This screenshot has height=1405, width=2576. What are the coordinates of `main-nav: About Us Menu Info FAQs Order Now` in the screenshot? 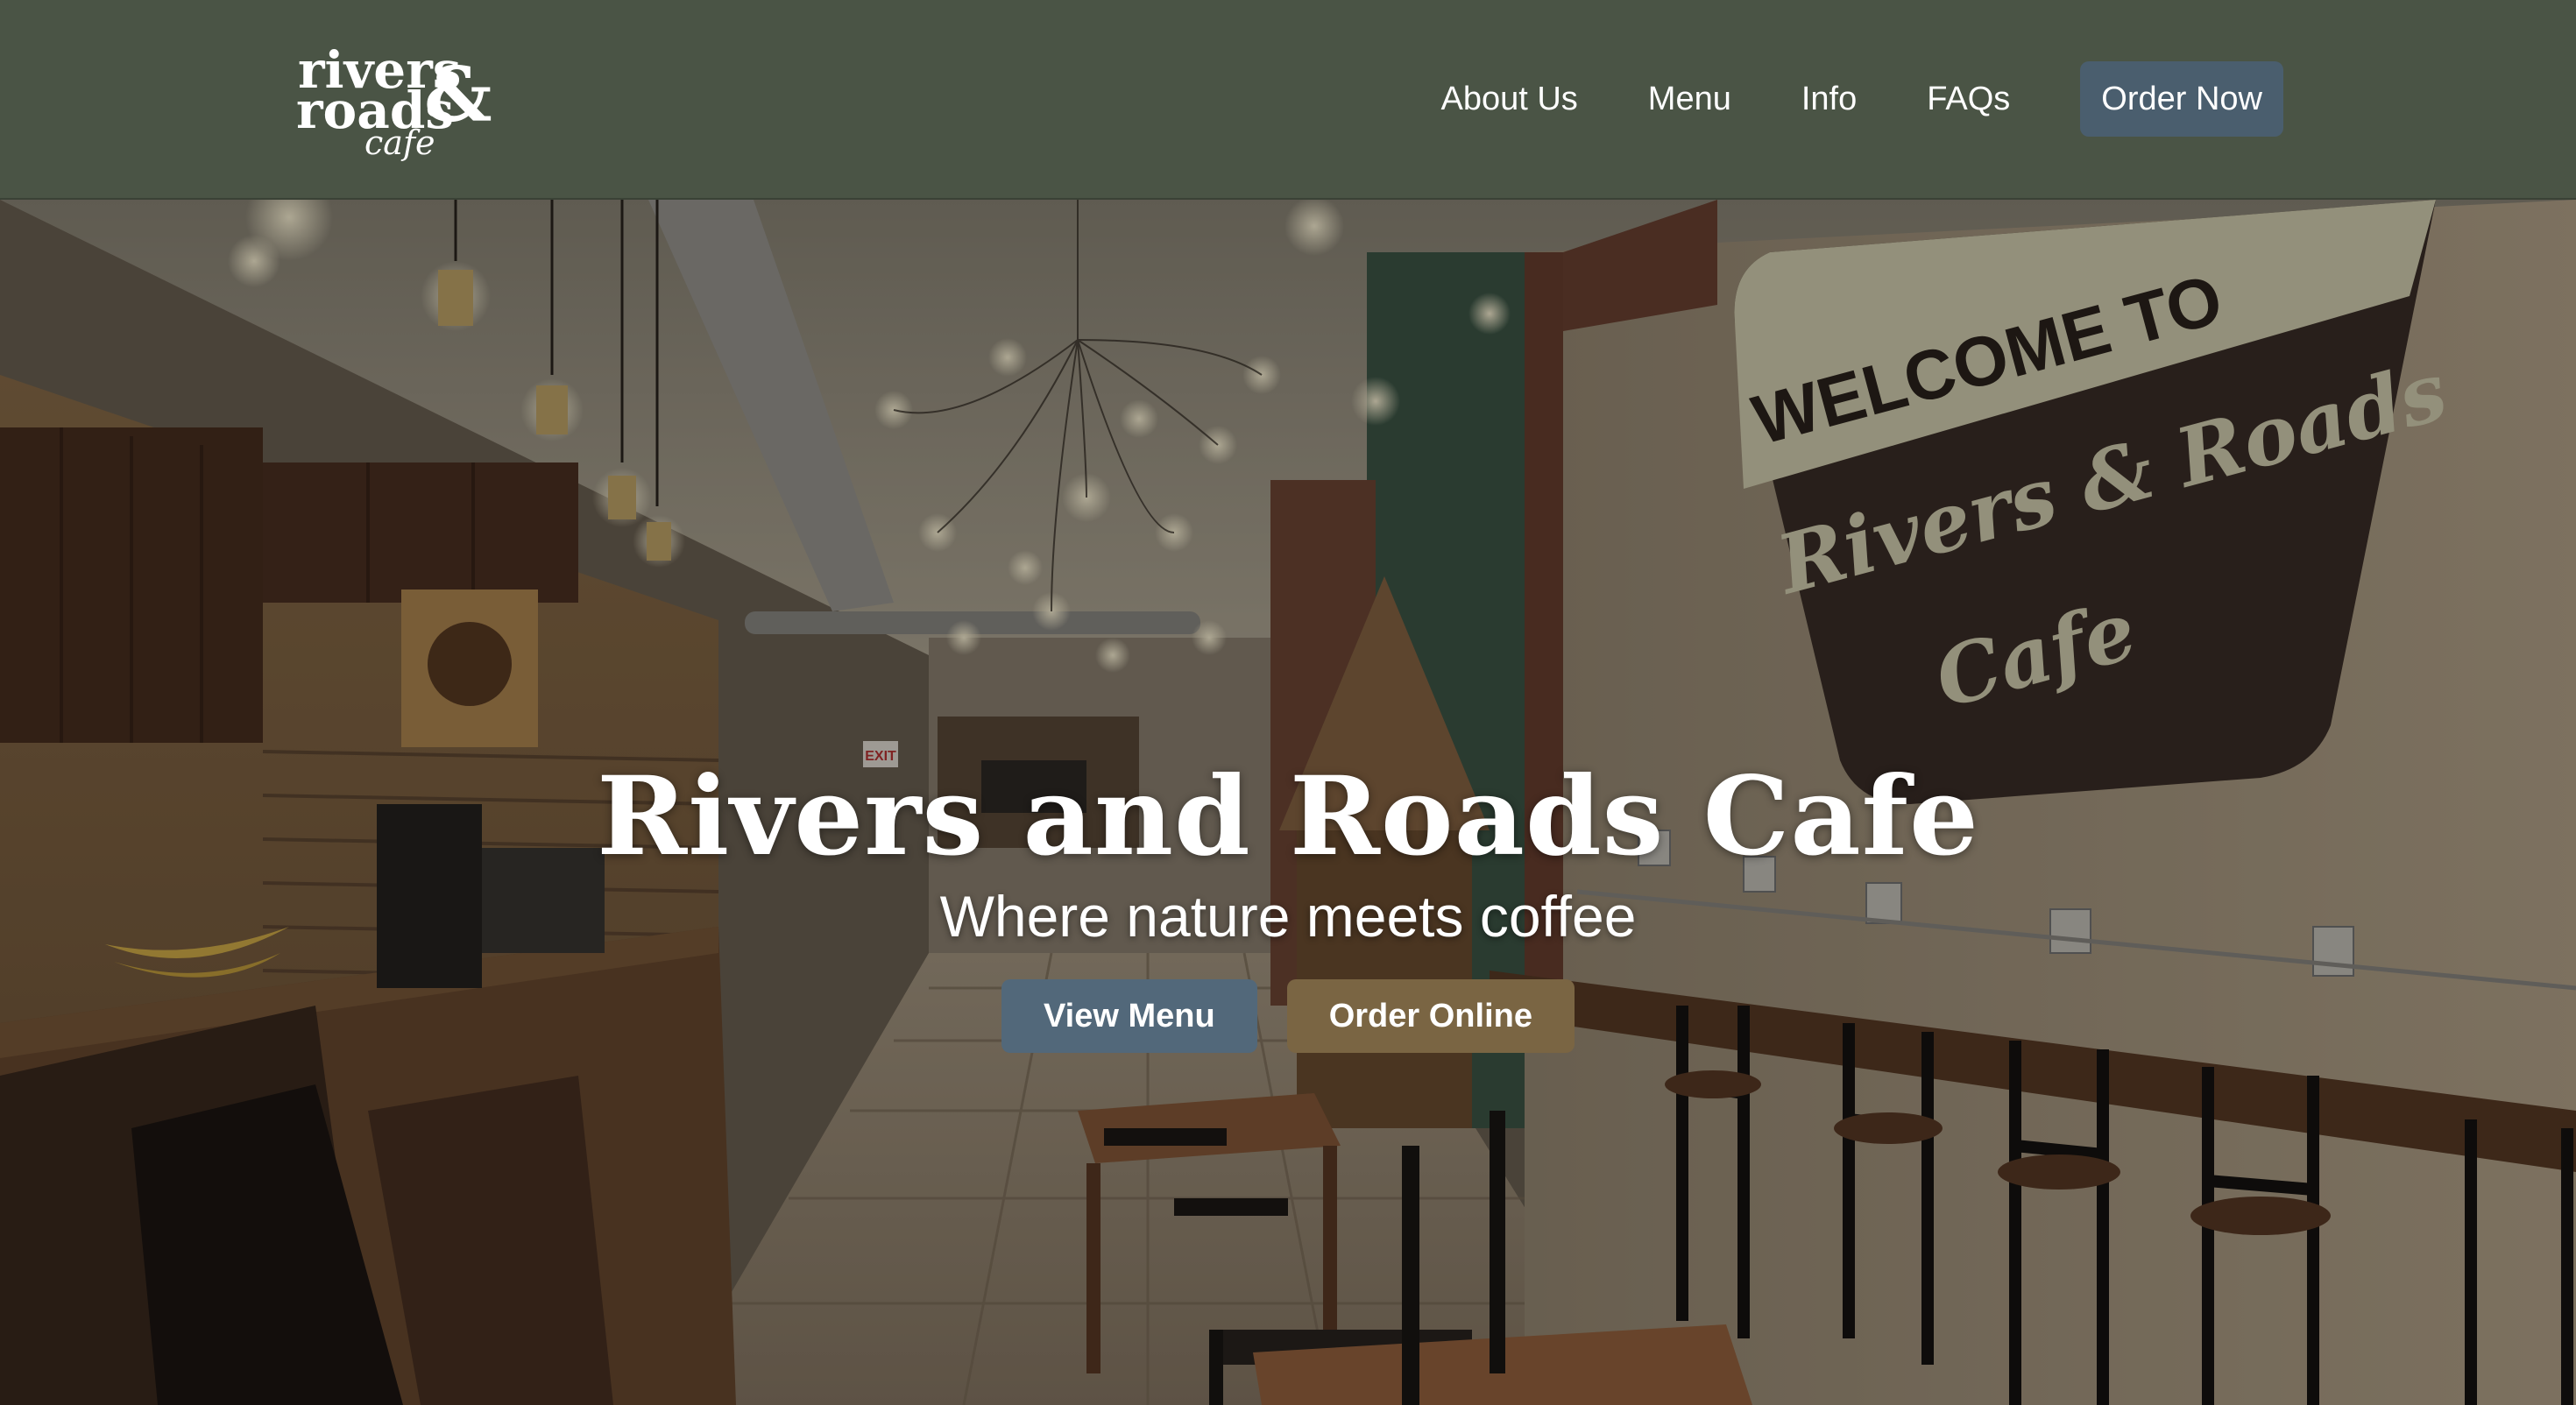 It's located at (1861, 99).